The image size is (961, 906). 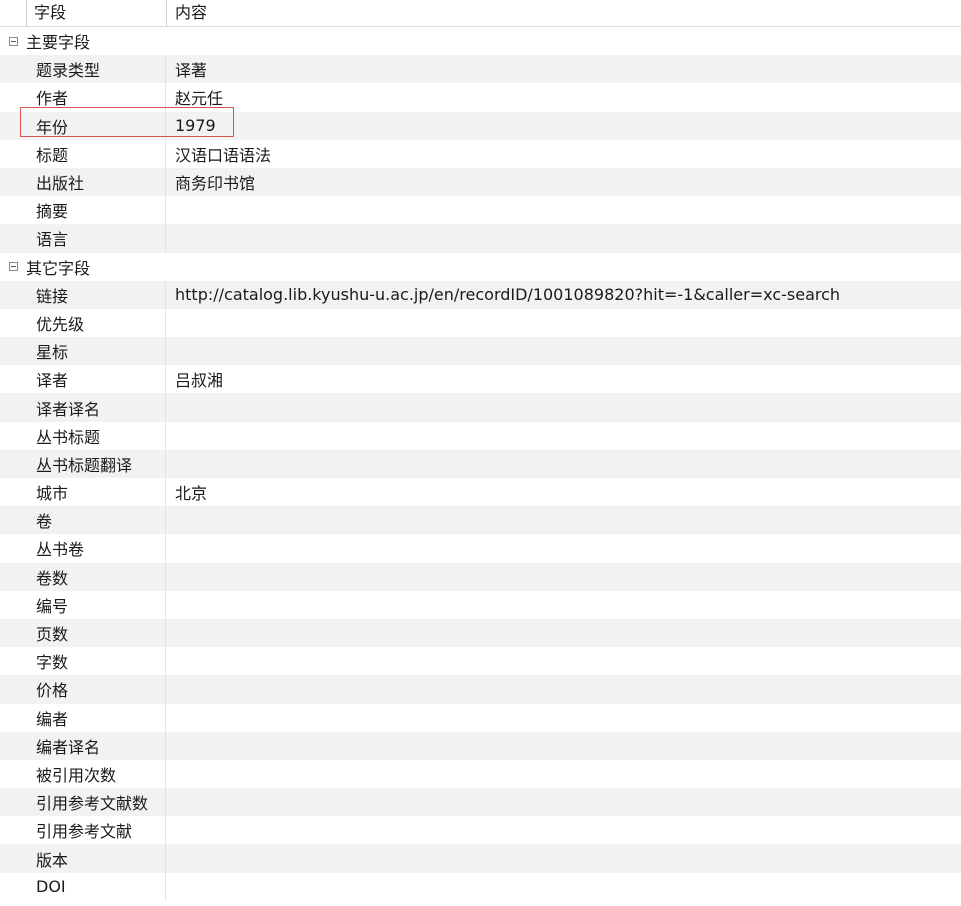 What do you see at coordinates (563, 379) in the screenshot?
I see `field-value: 吕叔湘` at bounding box center [563, 379].